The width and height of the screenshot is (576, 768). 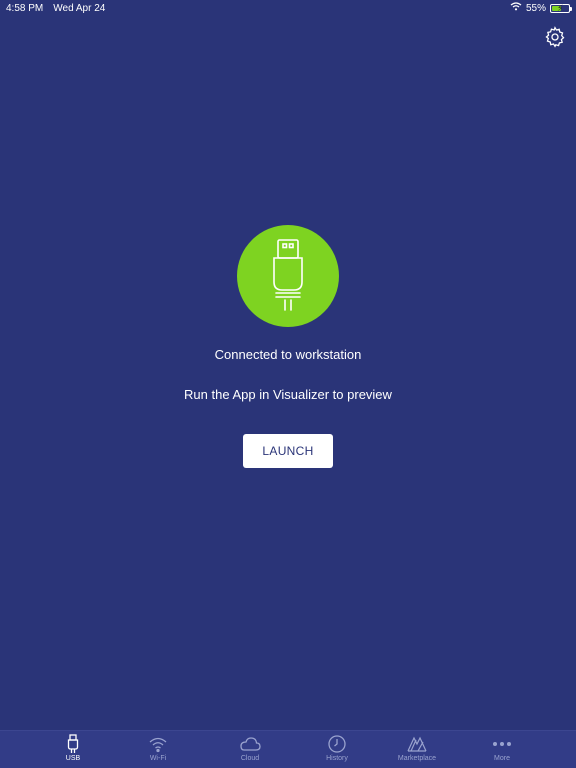 What do you see at coordinates (288, 354) in the screenshot?
I see `connection-status-title: Connected to workstation` at bounding box center [288, 354].